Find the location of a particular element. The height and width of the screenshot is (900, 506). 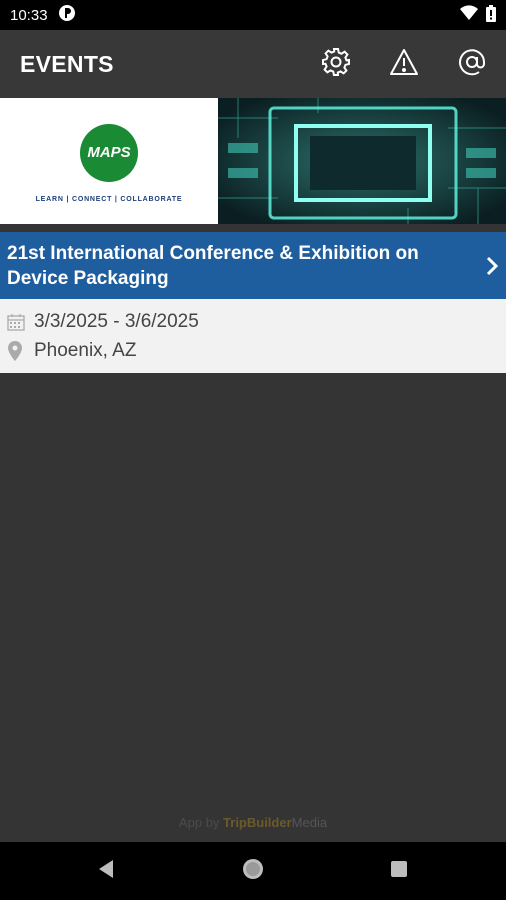

event-dates-row: 3/3/2025 - 3/6/2025 is located at coordinates (253, 321).